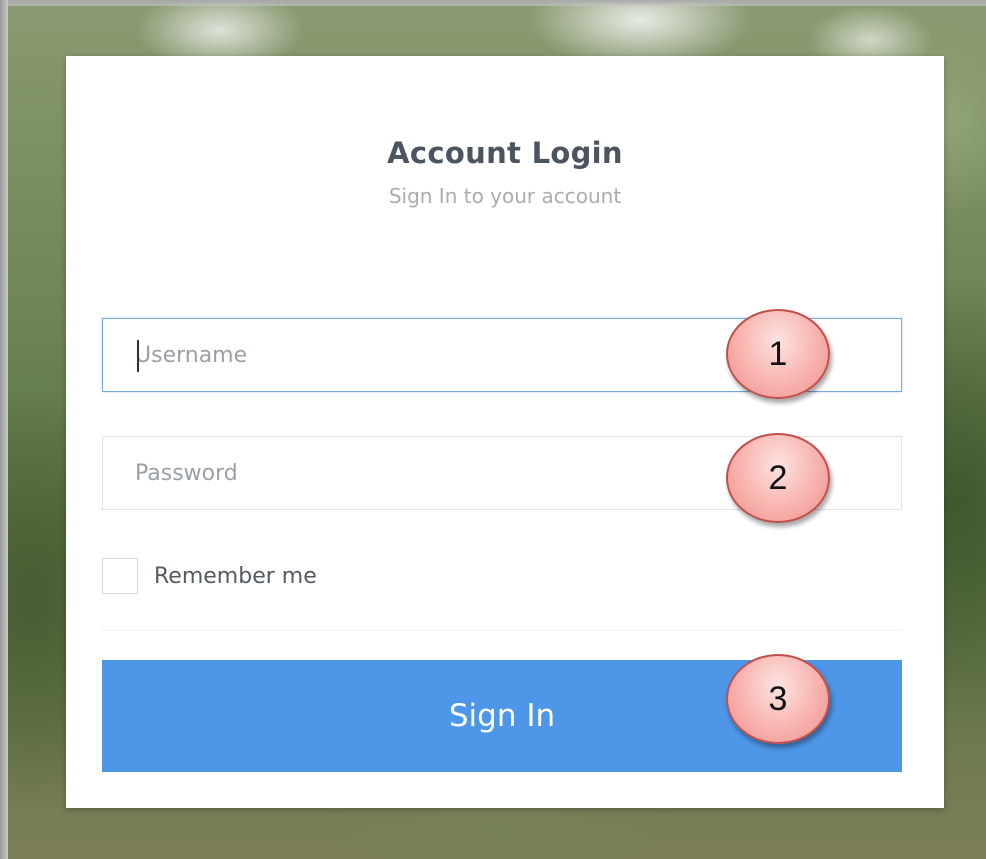  Describe the element at coordinates (505, 196) in the screenshot. I see `login-subtitle: Sign In to your account` at that location.